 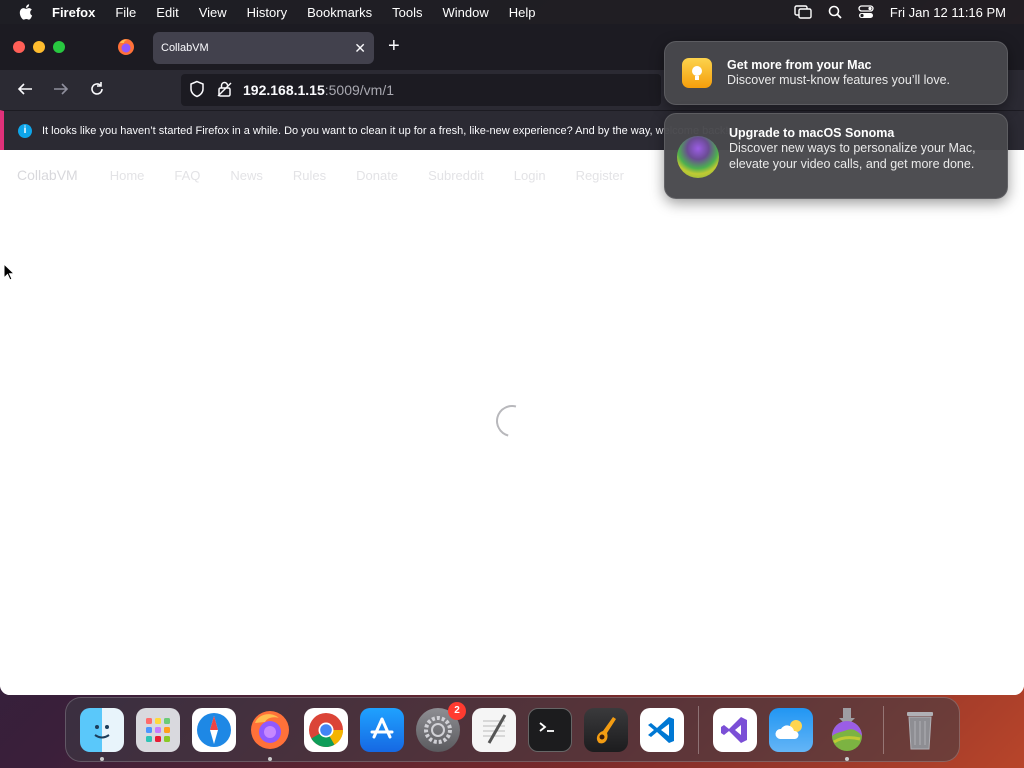 I want to click on spotlight-search-icon, so click(x=835, y=12).